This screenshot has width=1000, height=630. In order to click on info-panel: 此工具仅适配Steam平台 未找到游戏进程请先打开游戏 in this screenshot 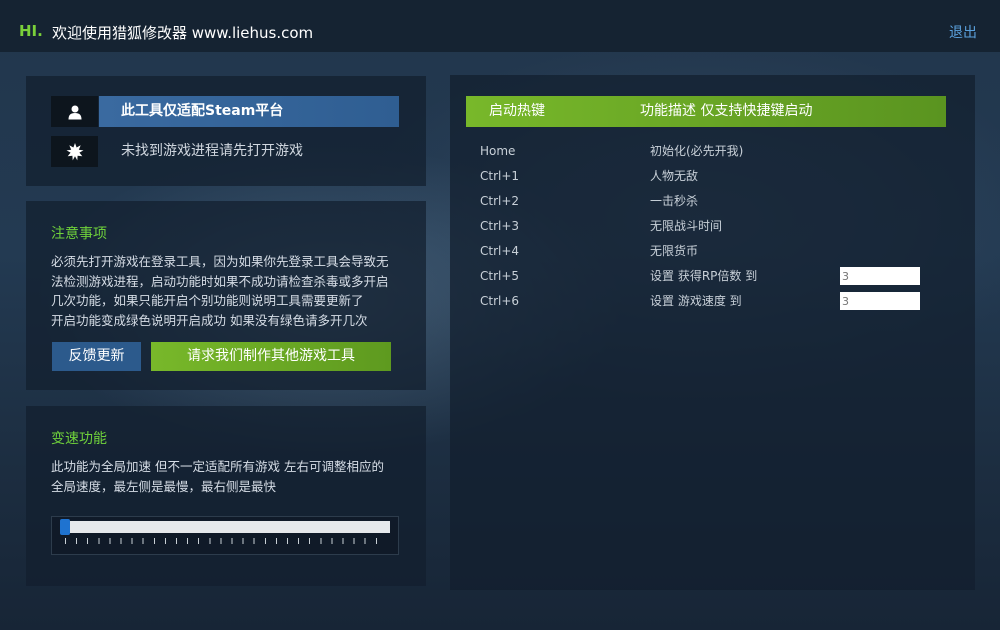, I will do `click(226, 131)`.